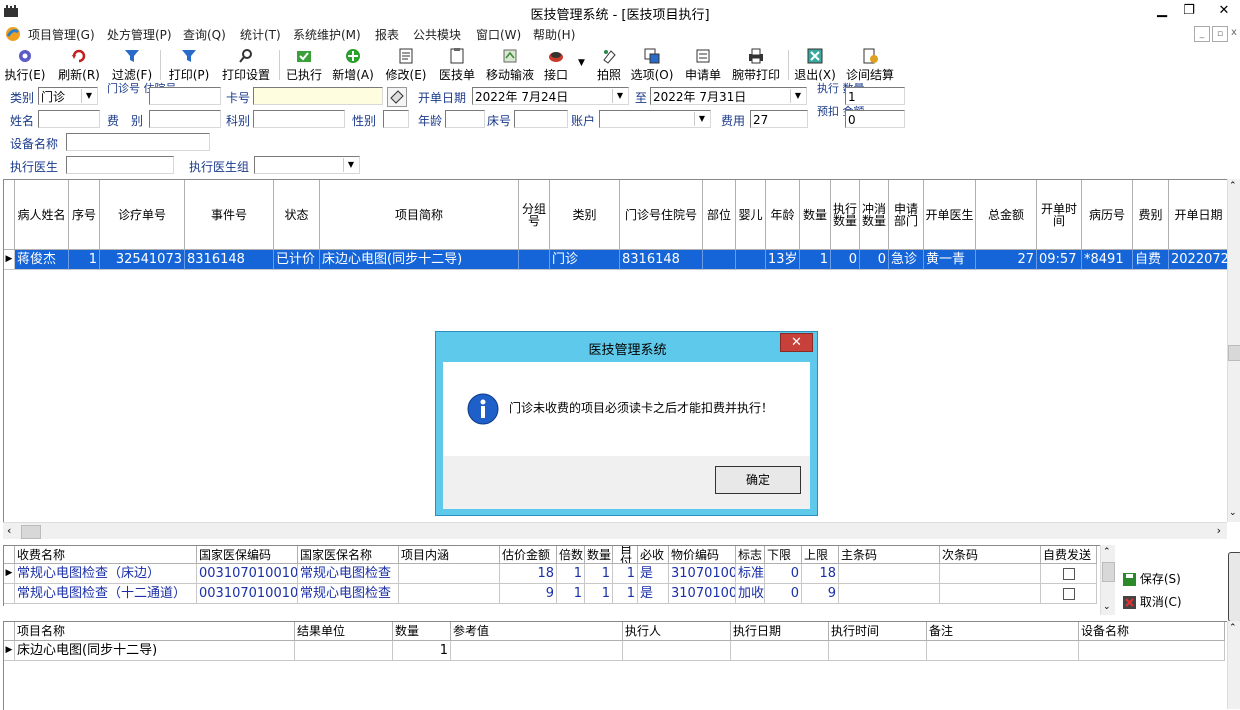 Image resolution: width=1240 pixels, height=710 pixels. I want to click on execution-cell: 床边心电图(同步十二导), so click(419, 260).